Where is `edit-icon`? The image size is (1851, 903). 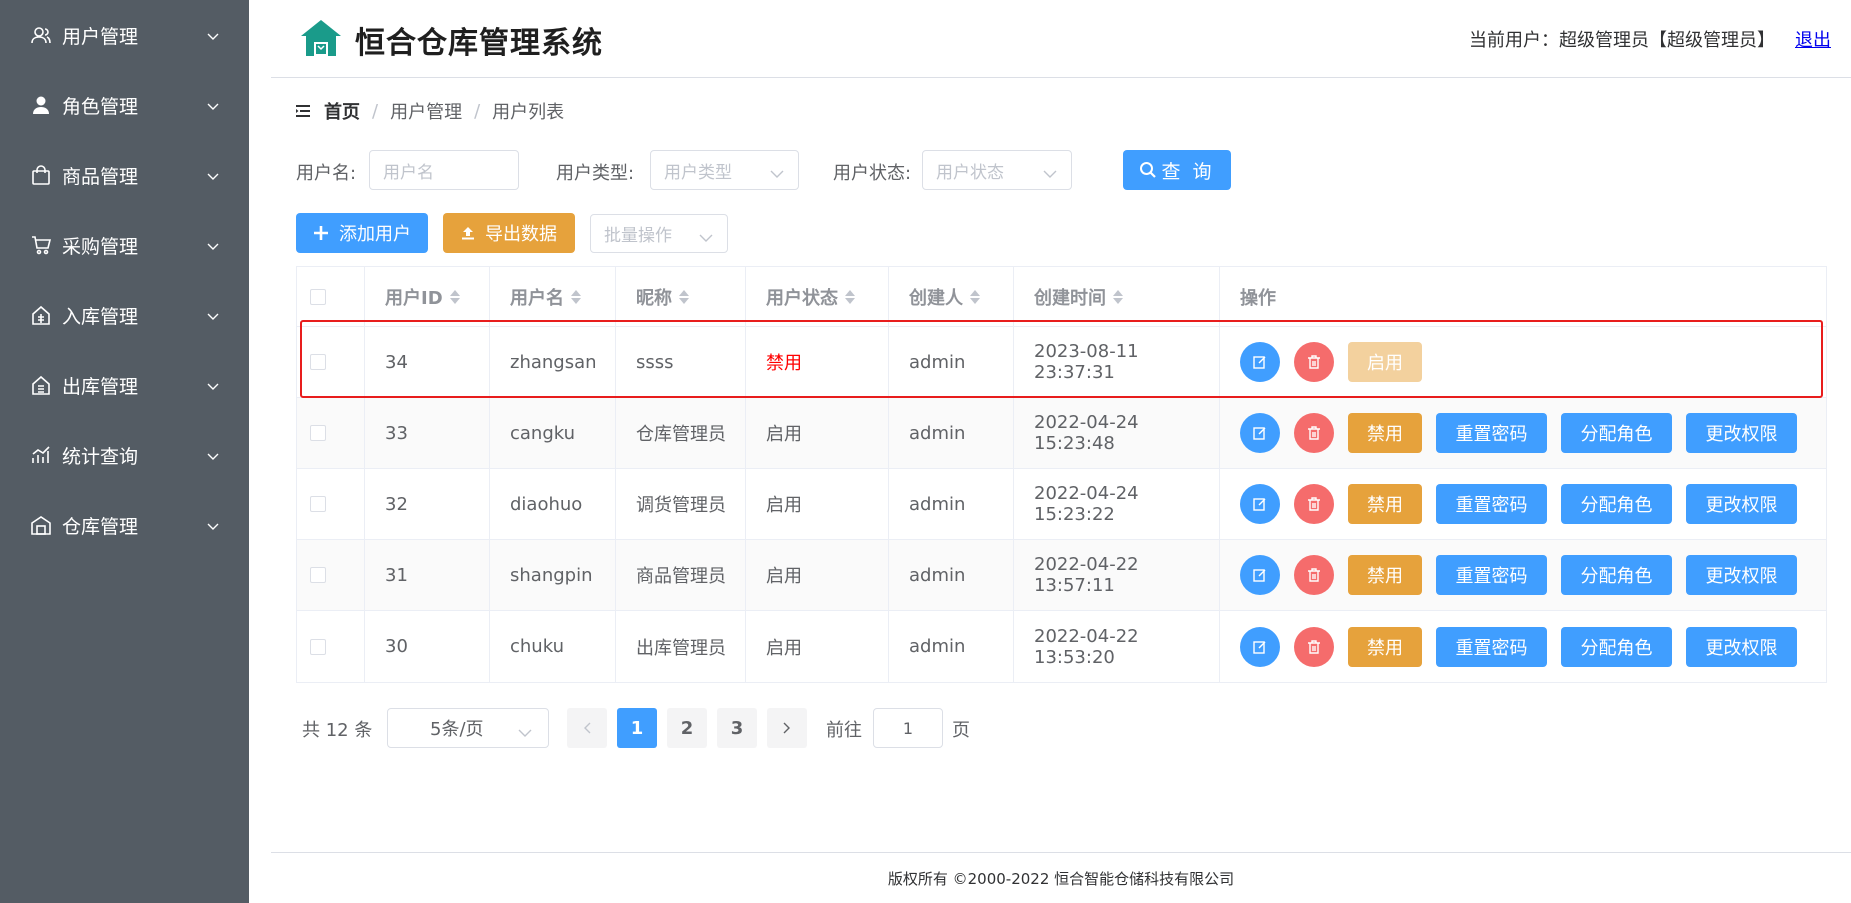 edit-icon is located at coordinates (1260, 433).